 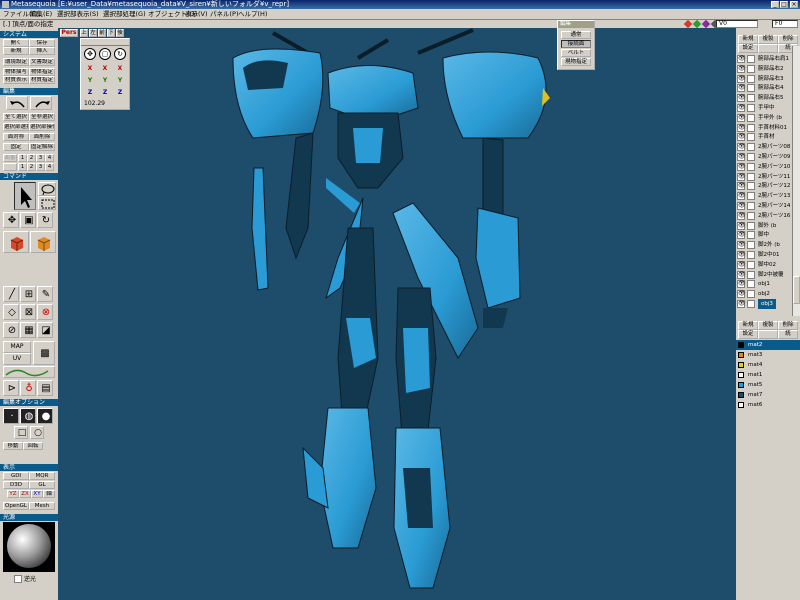 I want to click on object-duplicate-button: 複製, so click(x=768, y=39).